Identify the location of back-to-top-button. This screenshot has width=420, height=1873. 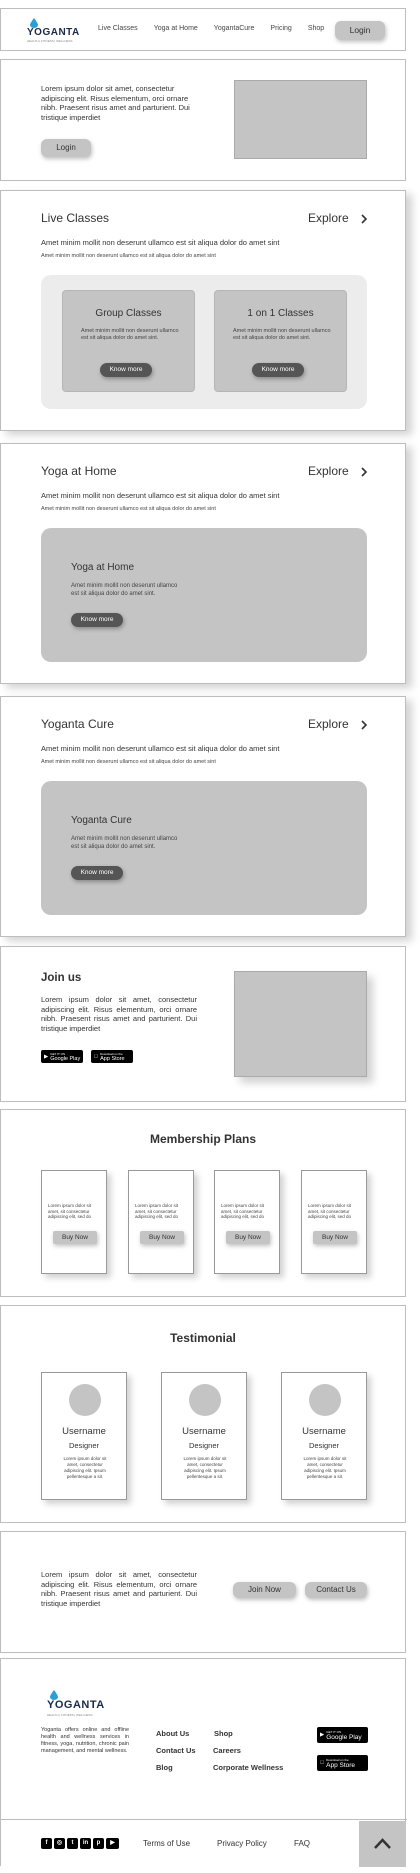
(382, 1844).